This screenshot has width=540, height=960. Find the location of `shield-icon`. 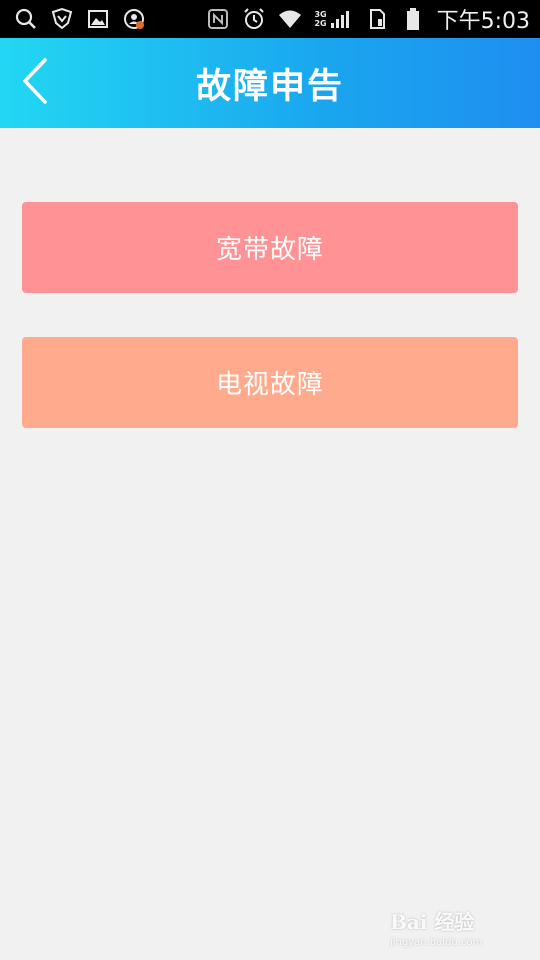

shield-icon is located at coordinates (62, 19).